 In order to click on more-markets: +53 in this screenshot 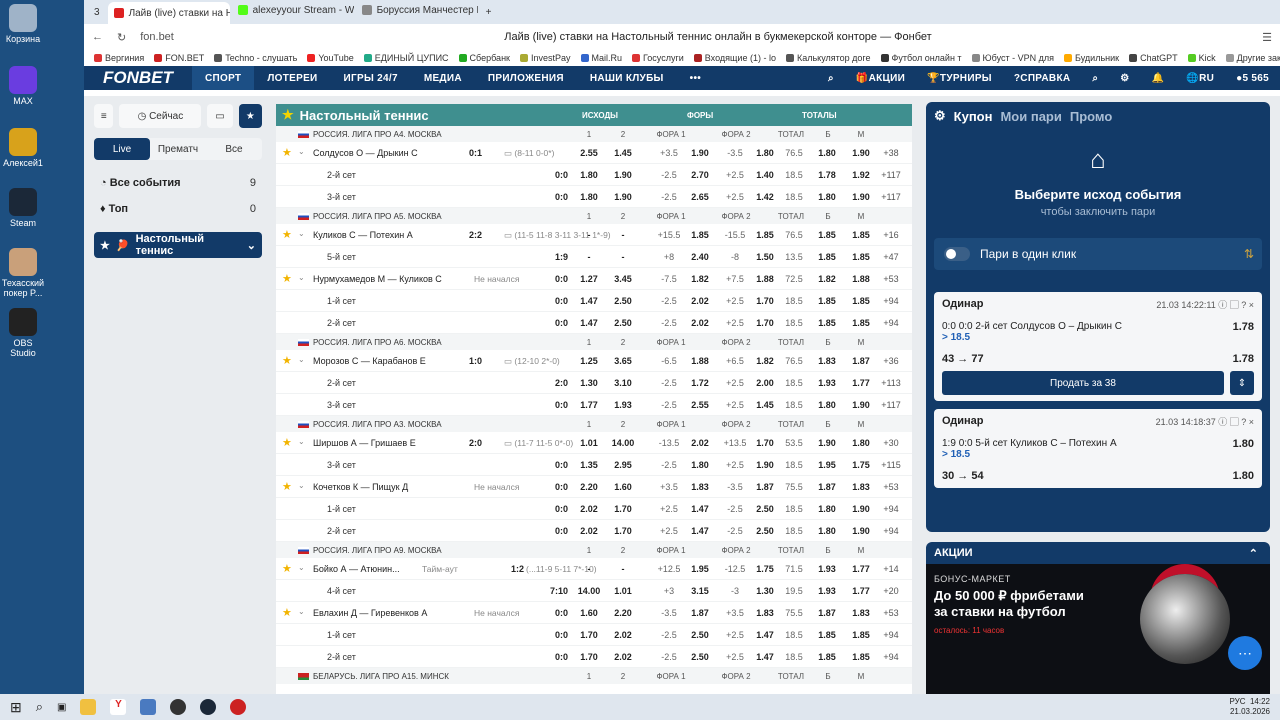, I will do `click(891, 613)`.